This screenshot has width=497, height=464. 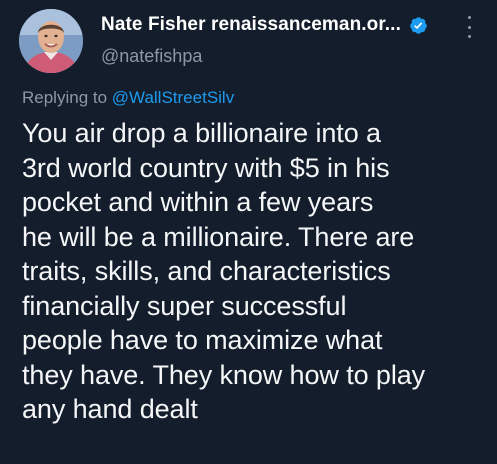 I want to click on more-options-icon, so click(x=469, y=27).